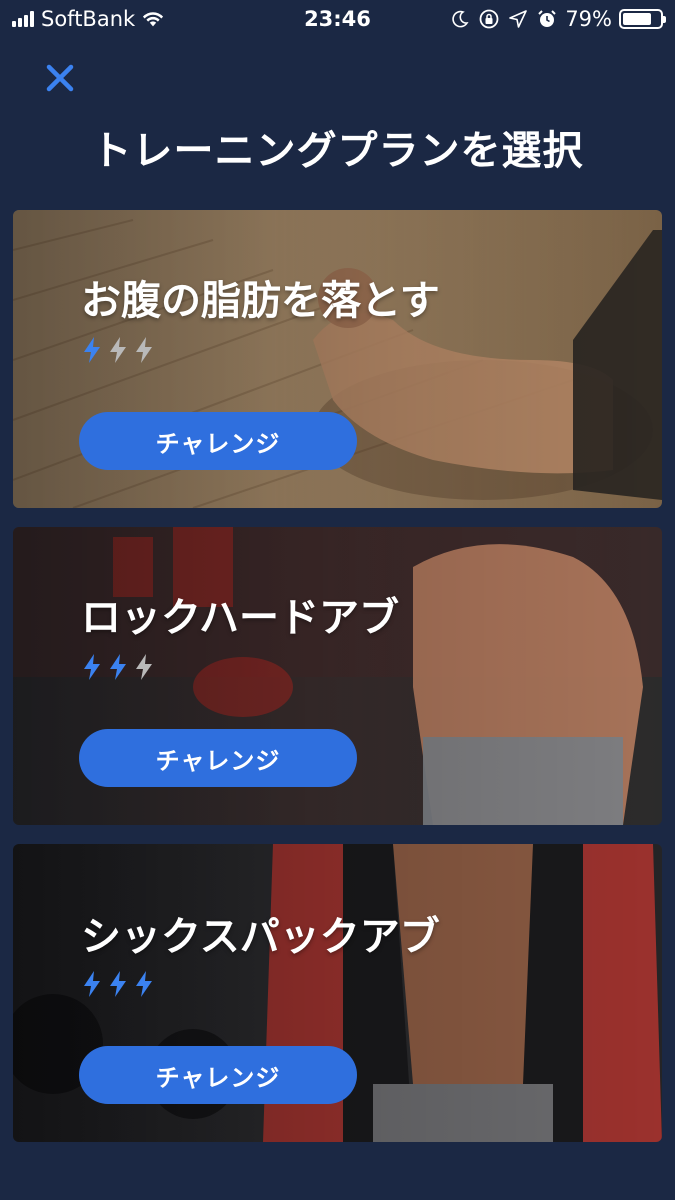 This screenshot has width=675, height=1200. What do you see at coordinates (240, 618) in the screenshot?
I see `plan-title: ロックハードアブ` at bounding box center [240, 618].